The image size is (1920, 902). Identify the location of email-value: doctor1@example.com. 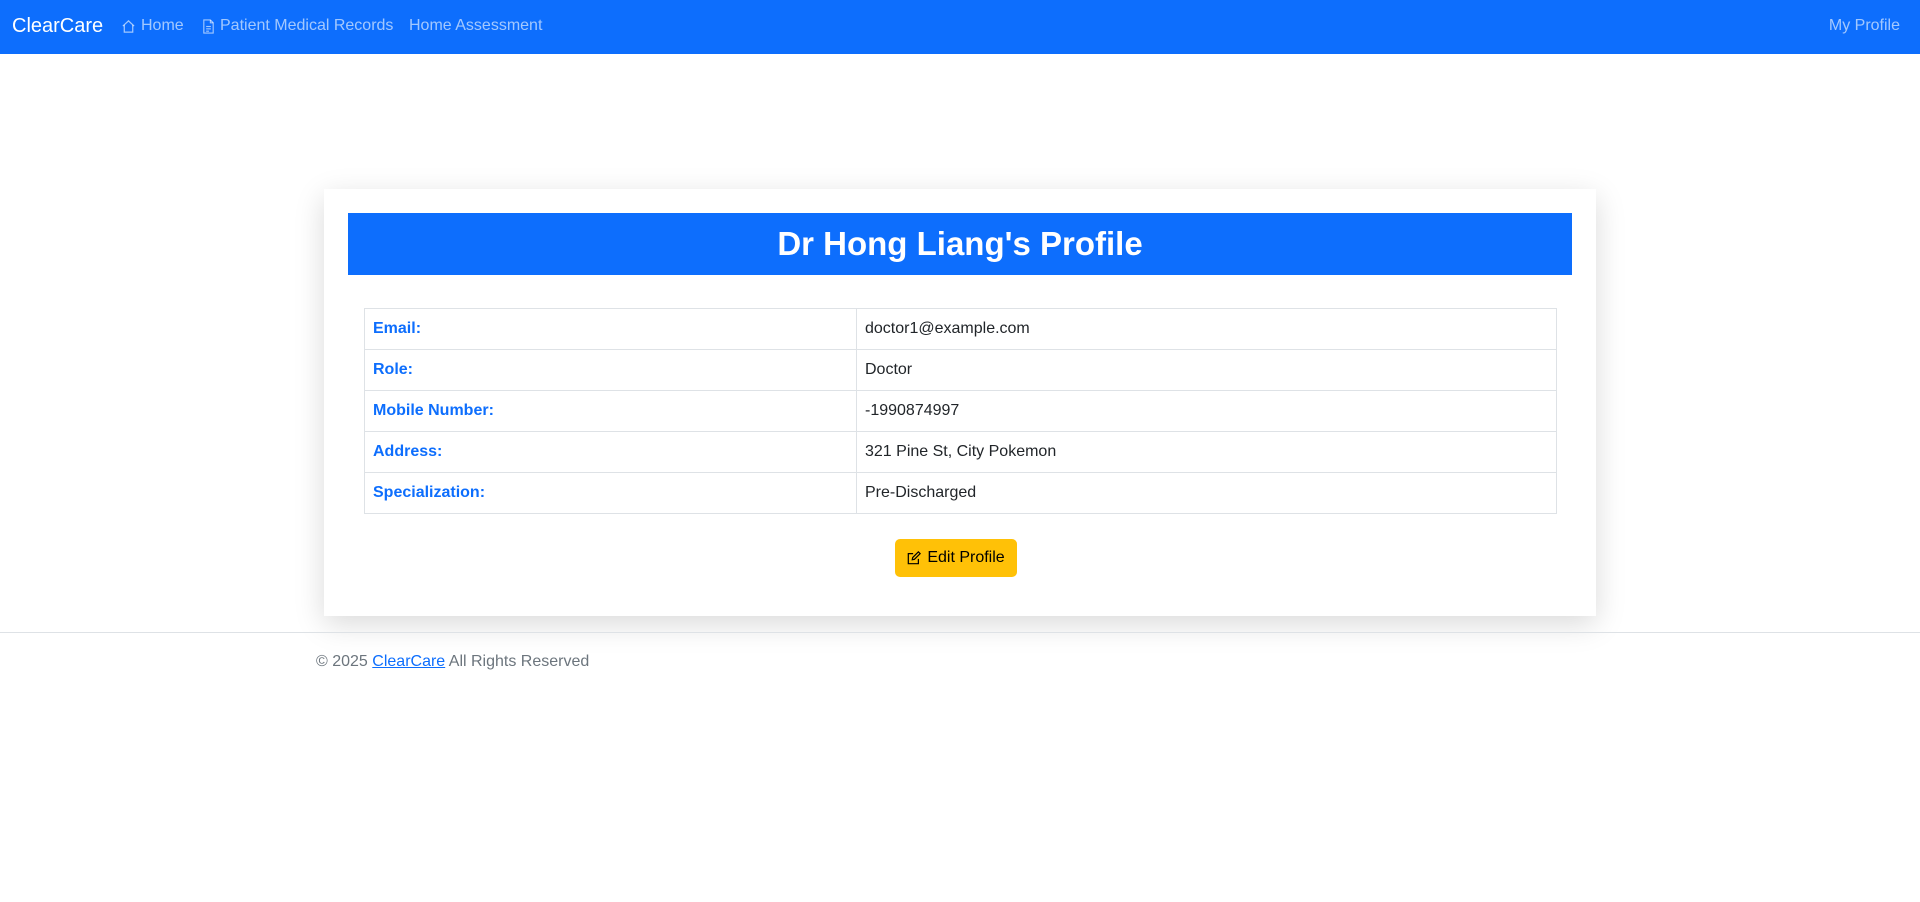
(1206, 329).